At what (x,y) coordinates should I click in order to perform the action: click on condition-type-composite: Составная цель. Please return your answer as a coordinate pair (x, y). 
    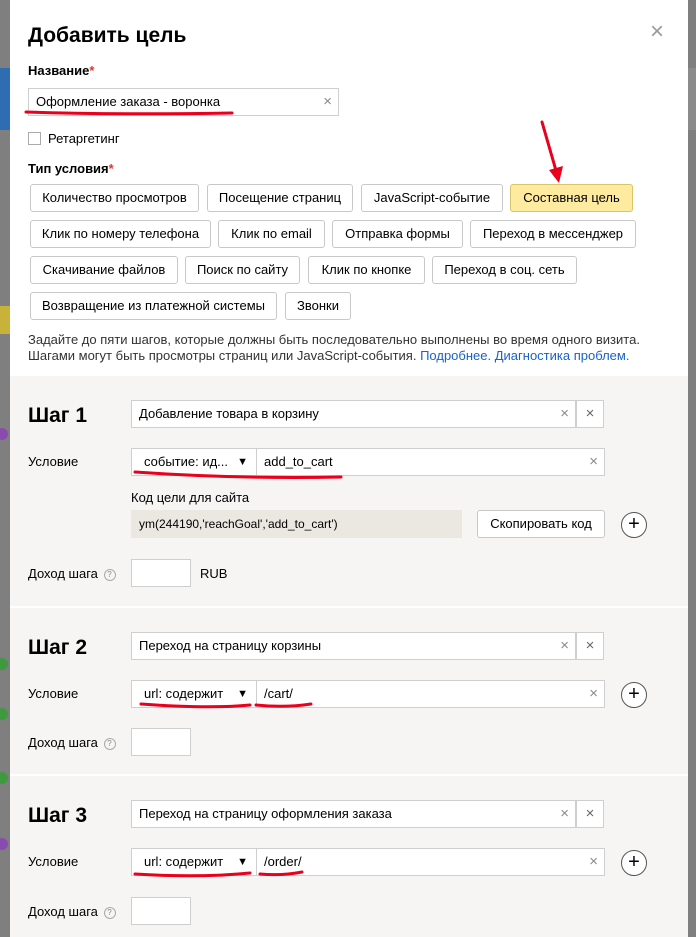
    Looking at the image, I should click on (571, 198).